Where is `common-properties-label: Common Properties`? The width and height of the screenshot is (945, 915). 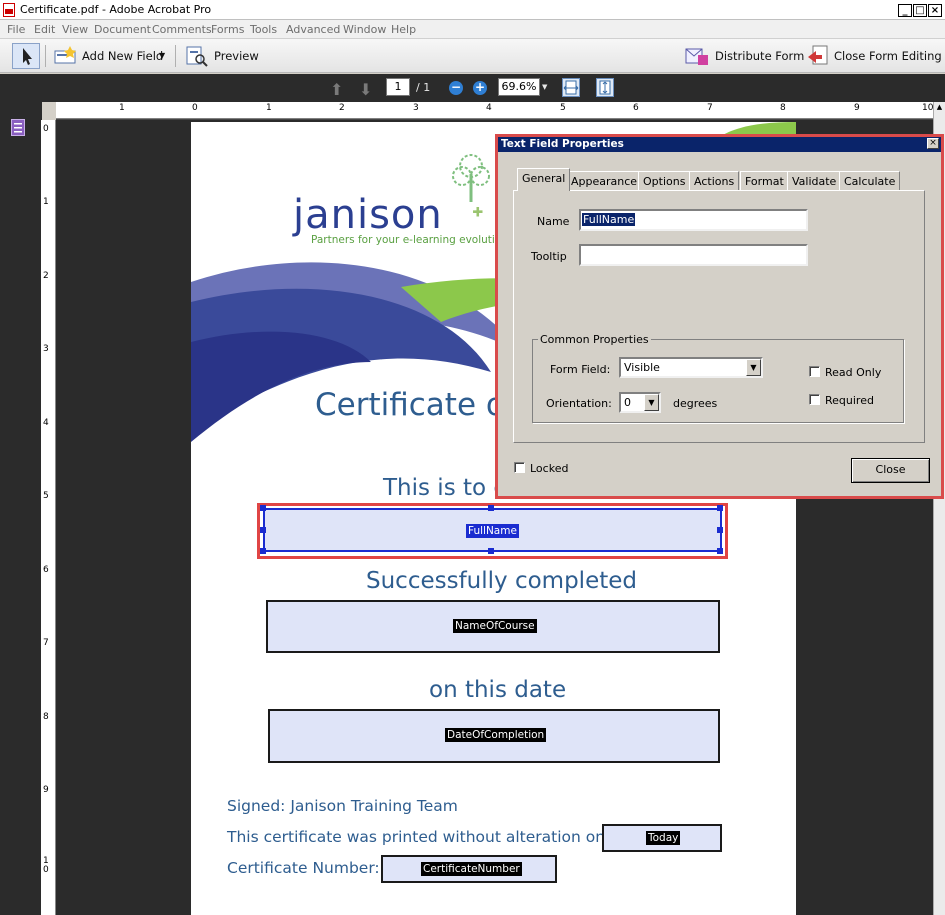
common-properties-label: Common Properties is located at coordinates (594, 339).